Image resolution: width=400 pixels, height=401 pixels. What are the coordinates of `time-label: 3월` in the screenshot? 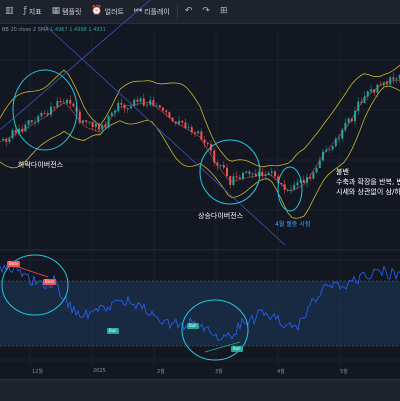 It's located at (219, 372).